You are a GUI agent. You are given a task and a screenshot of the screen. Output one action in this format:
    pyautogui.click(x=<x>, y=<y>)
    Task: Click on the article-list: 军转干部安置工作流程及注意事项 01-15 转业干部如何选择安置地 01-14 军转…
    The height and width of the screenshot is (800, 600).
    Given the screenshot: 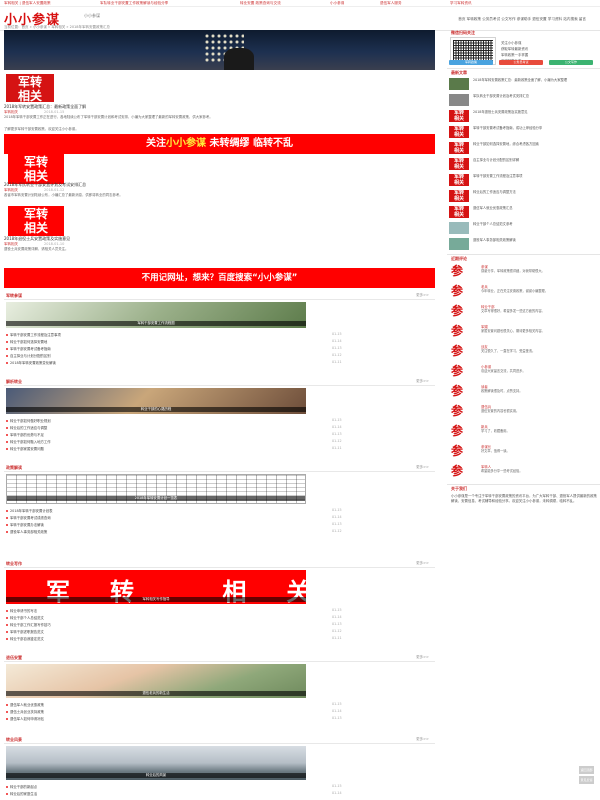 What is the action you would take?
    pyautogui.click(x=218, y=349)
    